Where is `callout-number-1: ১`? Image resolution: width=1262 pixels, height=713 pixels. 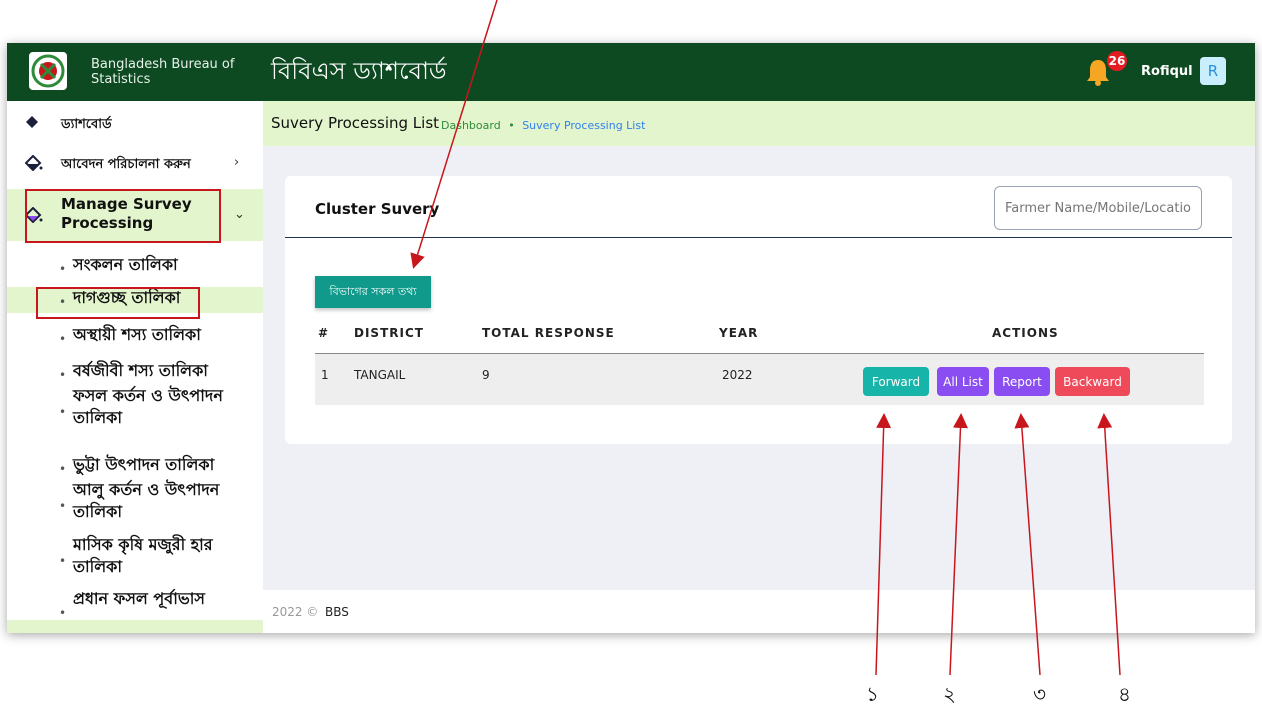
callout-number-1: ১ is located at coordinates (872, 694).